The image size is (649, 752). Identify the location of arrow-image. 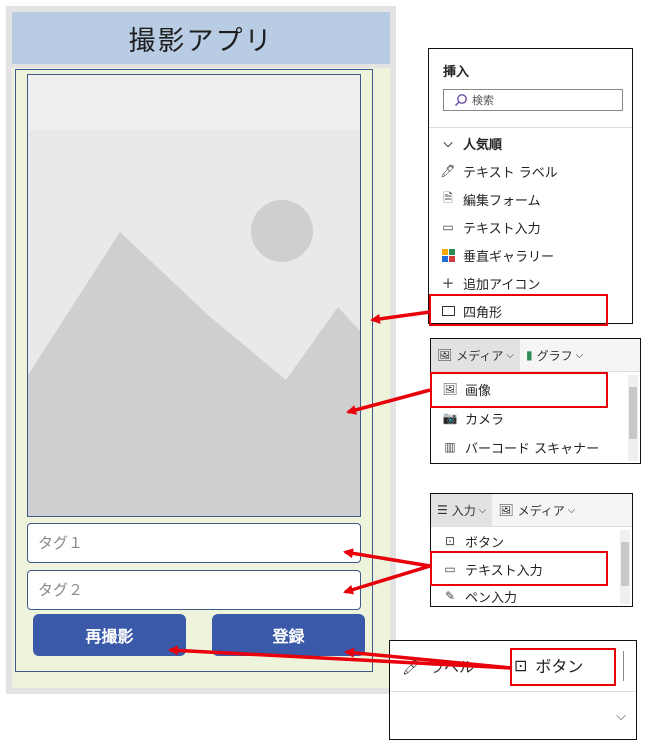
(388, 401).